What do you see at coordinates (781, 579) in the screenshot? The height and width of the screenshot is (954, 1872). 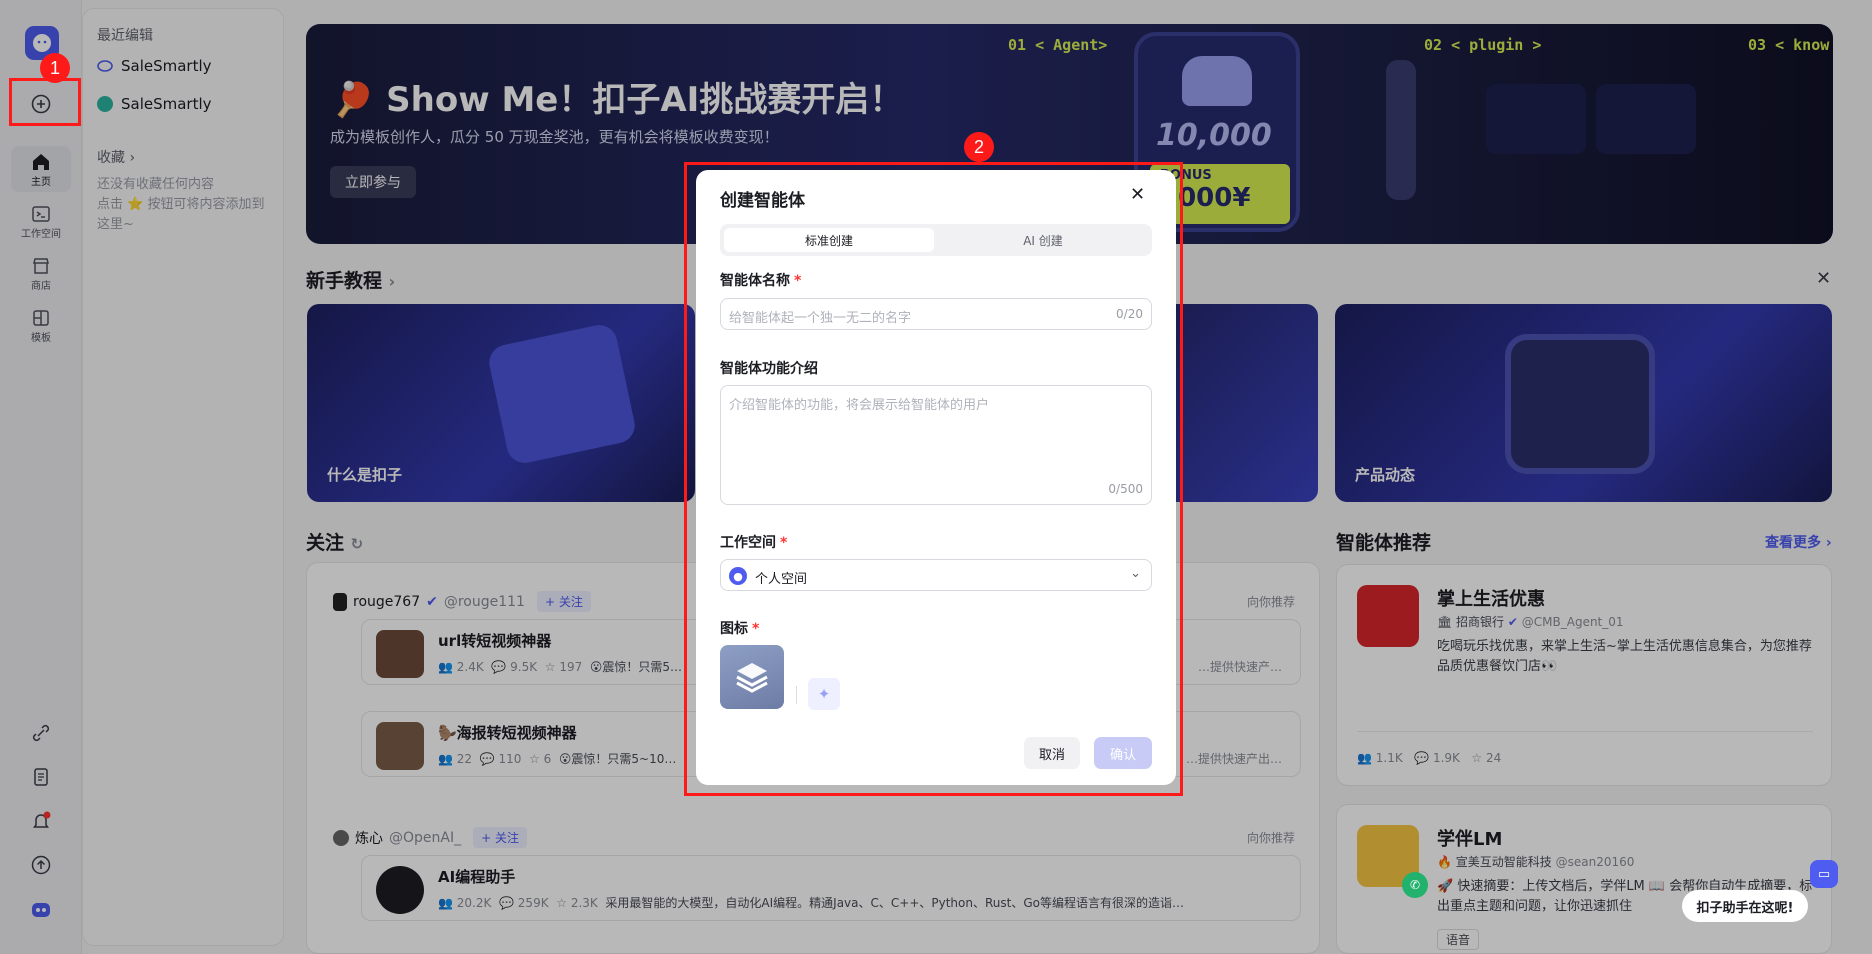 I see `workspace-value: 个人空间` at bounding box center [781, 579].